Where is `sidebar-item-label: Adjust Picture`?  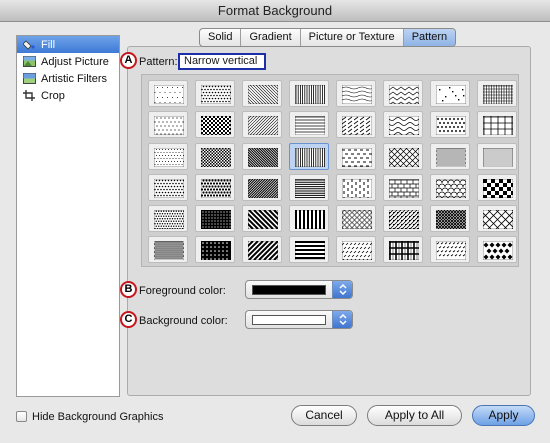 sidebar-item-label: Adjust Picture is located at coordinates (75, 61).